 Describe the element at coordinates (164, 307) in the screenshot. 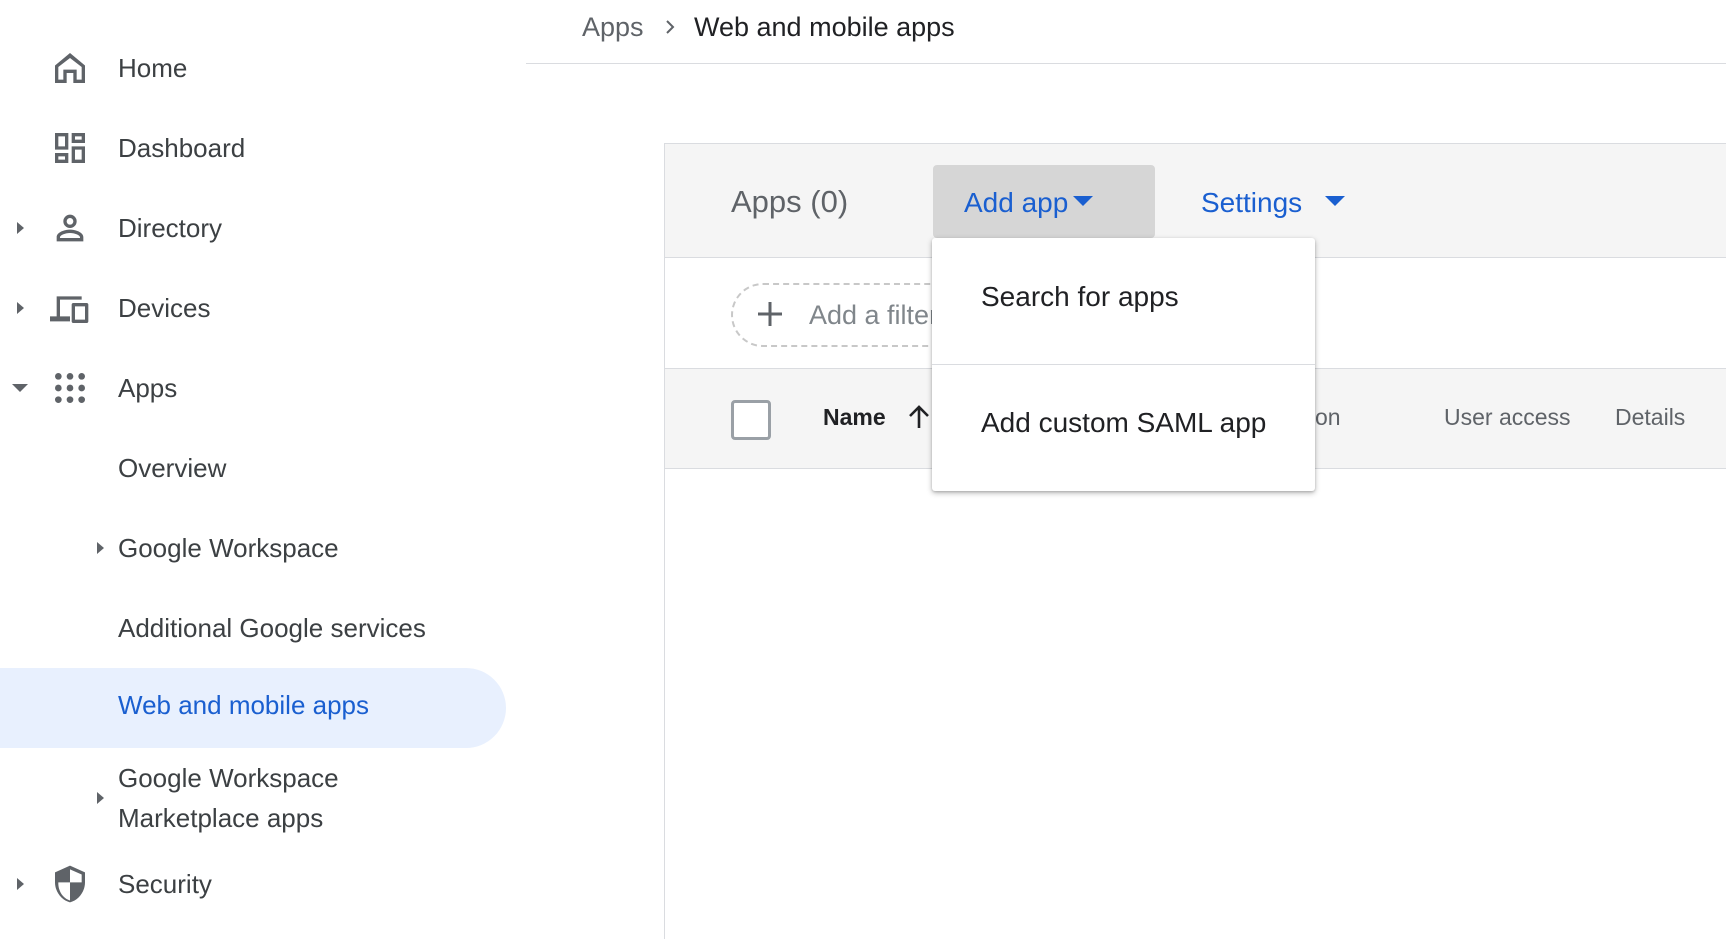

I see `sidebar-item-label: Devices` at that location.